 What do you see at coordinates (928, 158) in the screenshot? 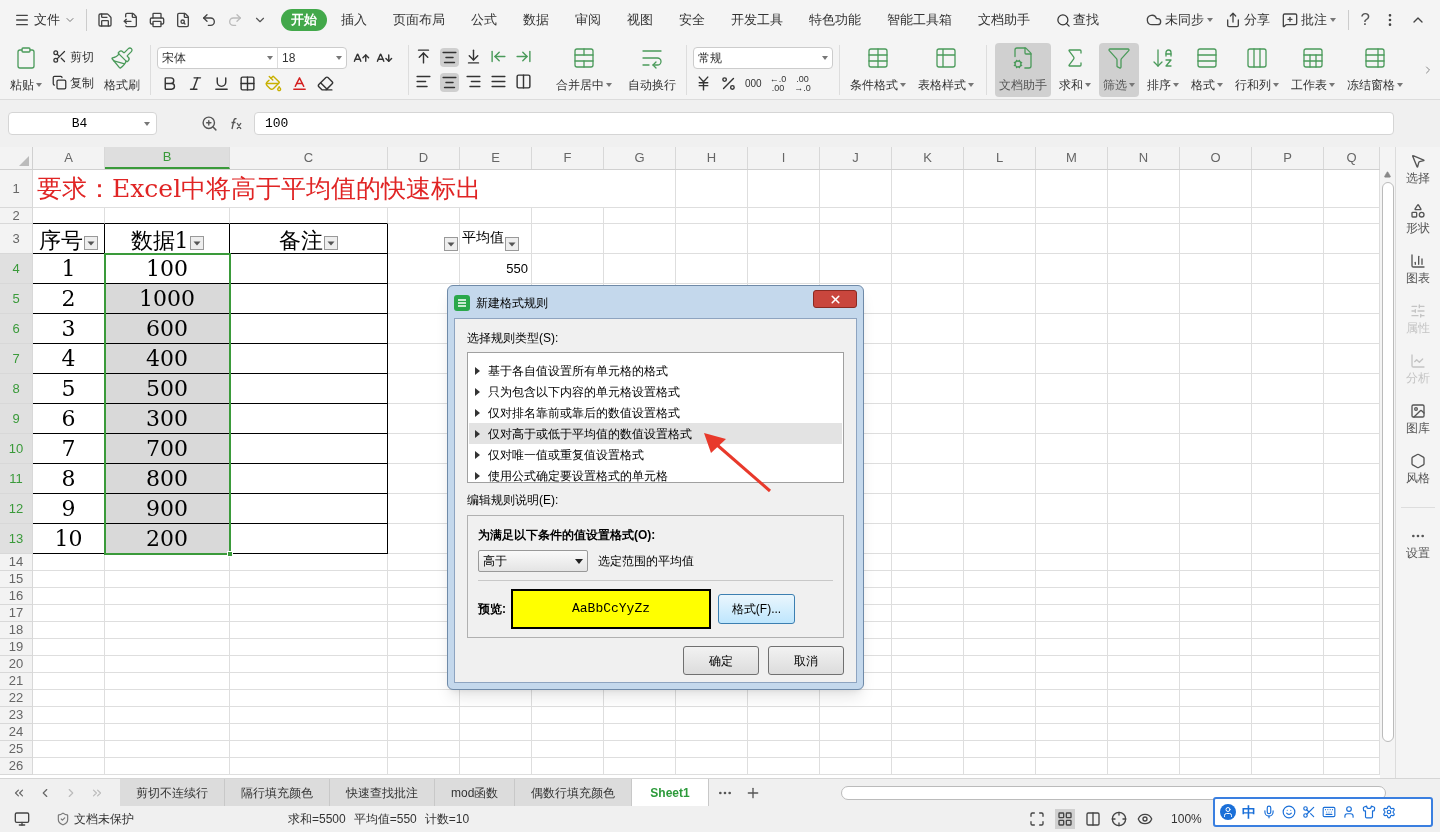
I see `column-header: K` at bounding box center [928, 158].